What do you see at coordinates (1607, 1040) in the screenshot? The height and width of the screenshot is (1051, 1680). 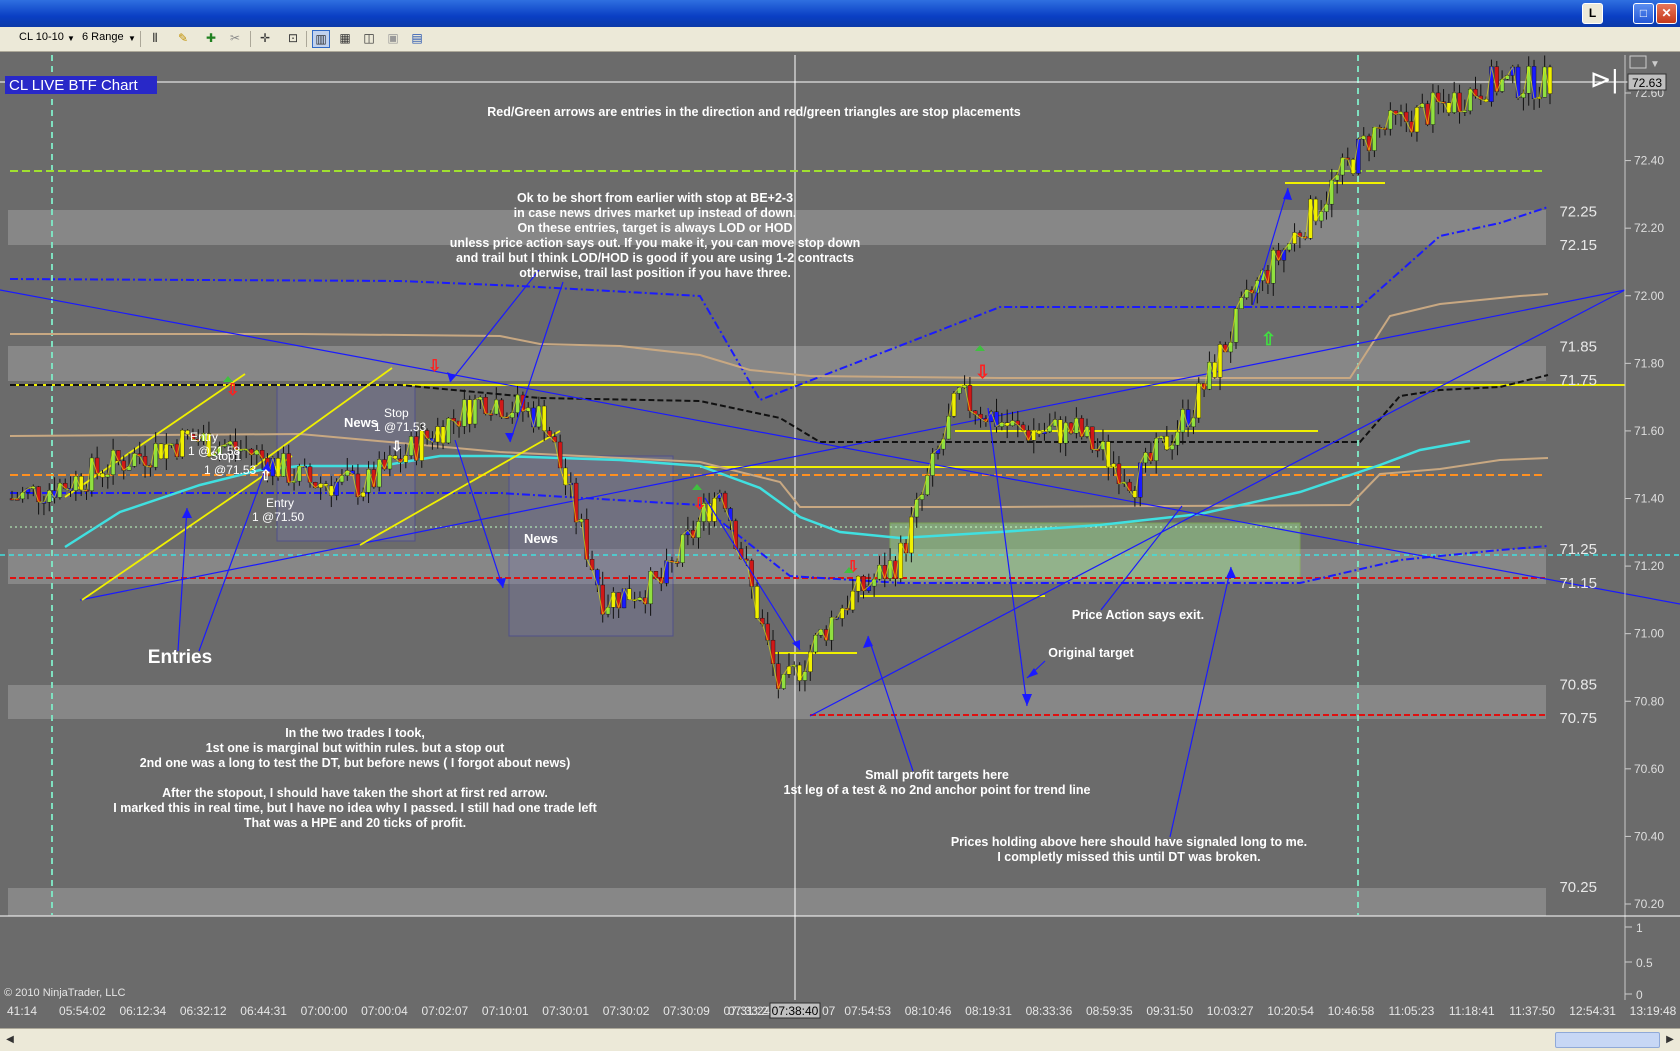 I see `scrollbar-thumb` at bounding box center [1607, 1040].